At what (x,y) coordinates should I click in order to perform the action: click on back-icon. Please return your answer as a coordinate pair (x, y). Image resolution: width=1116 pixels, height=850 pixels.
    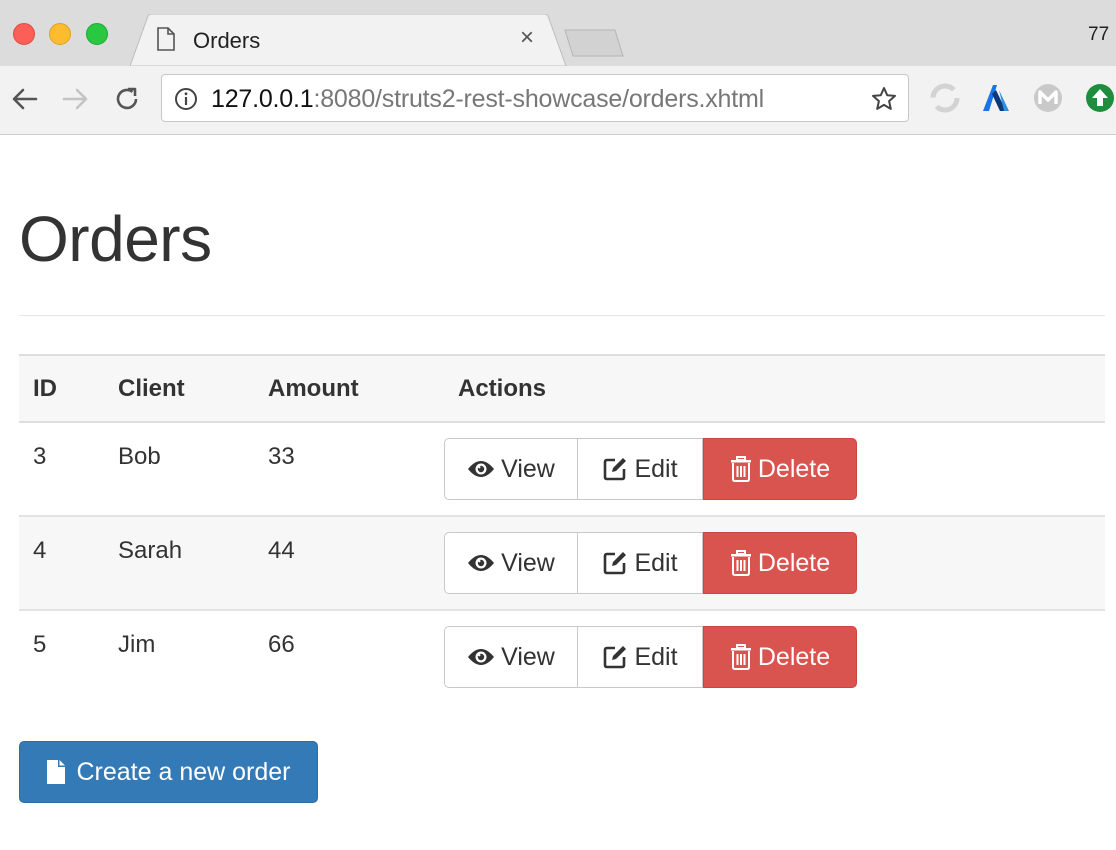
    Looking at the image, I should click on (25, 101).